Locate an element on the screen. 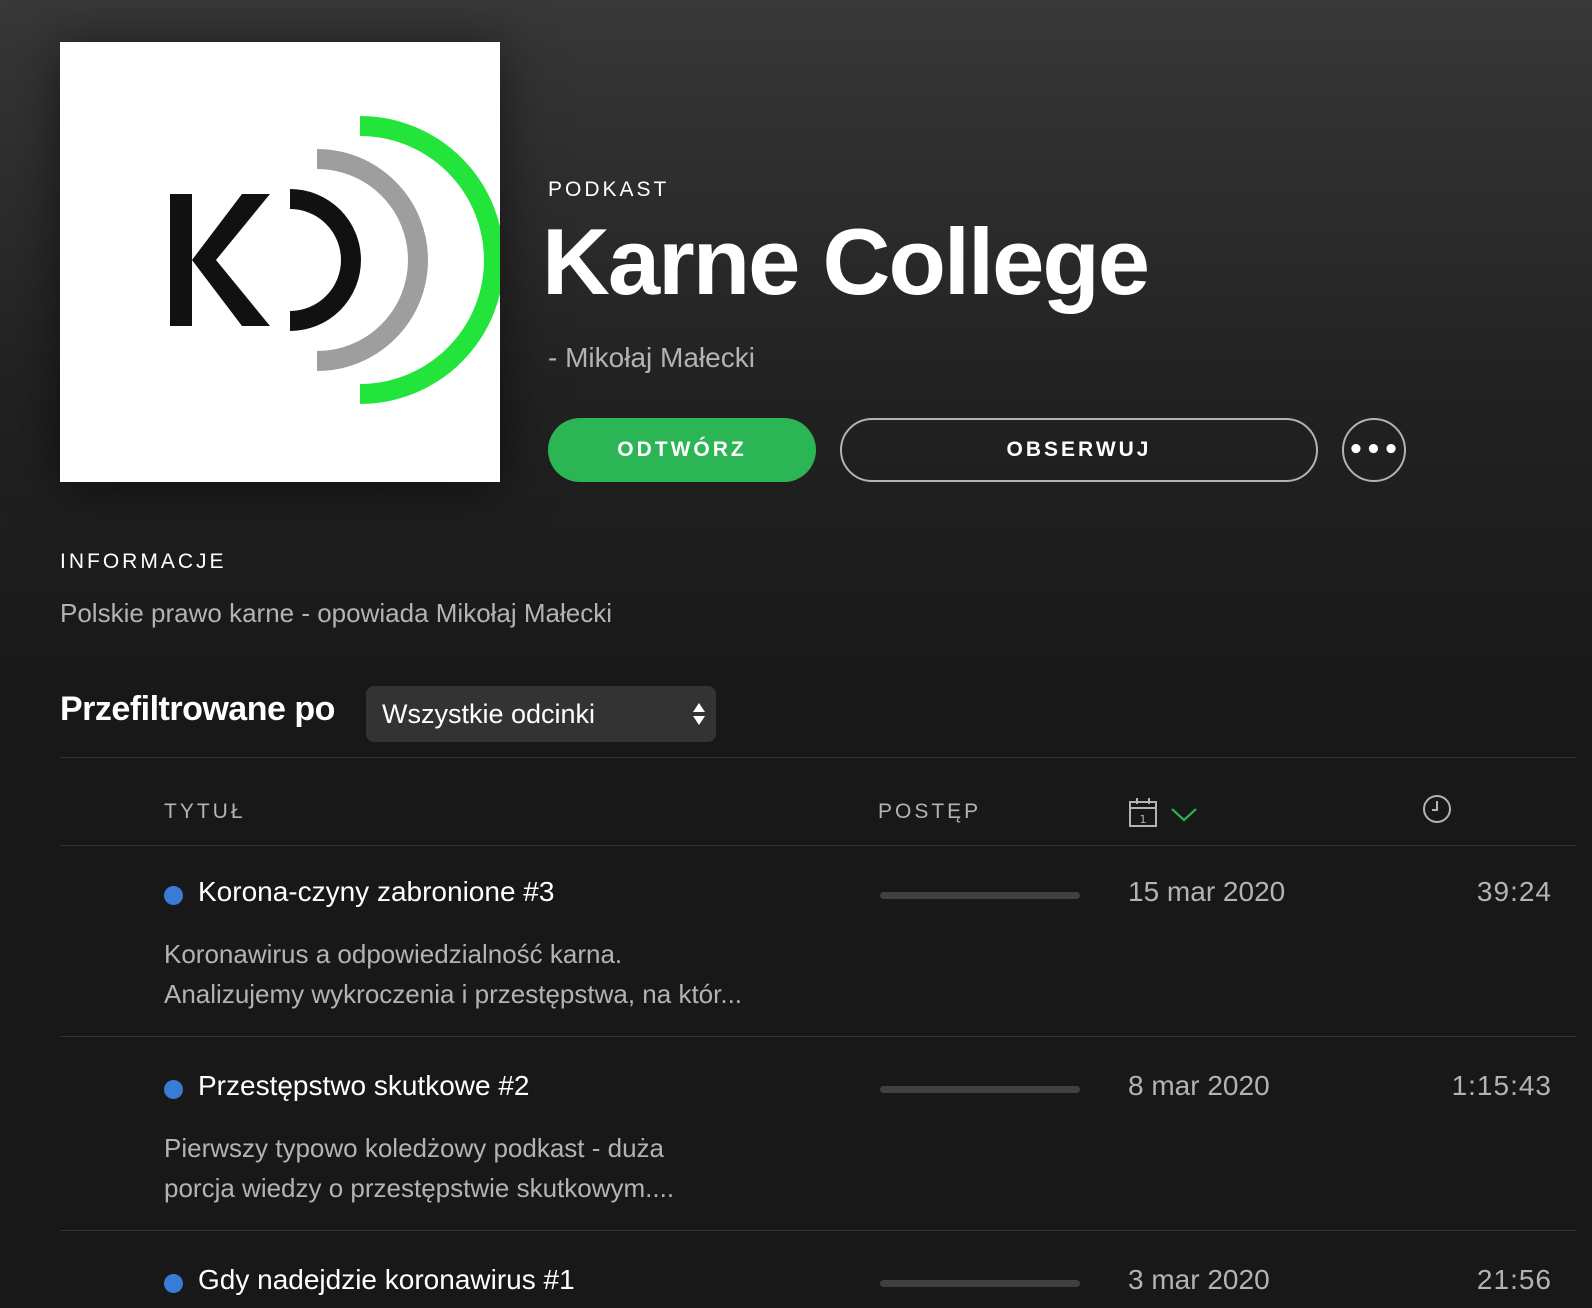 The width and height of the screenshot is (1592, 1308). episode-description-line: Koronawirus a odpowiedzialność karna. is located at coordinates (393, 954).